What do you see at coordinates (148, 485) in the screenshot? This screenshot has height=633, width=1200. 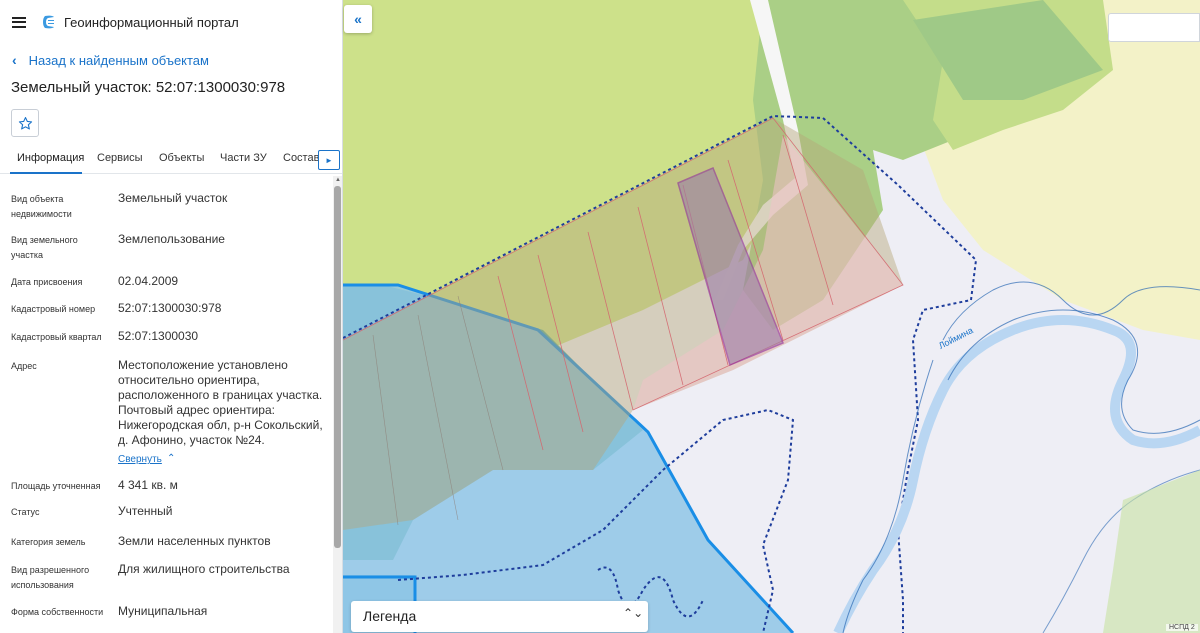 I see `info-value: 4 341 кв. м` at bounding box center [148, 485].